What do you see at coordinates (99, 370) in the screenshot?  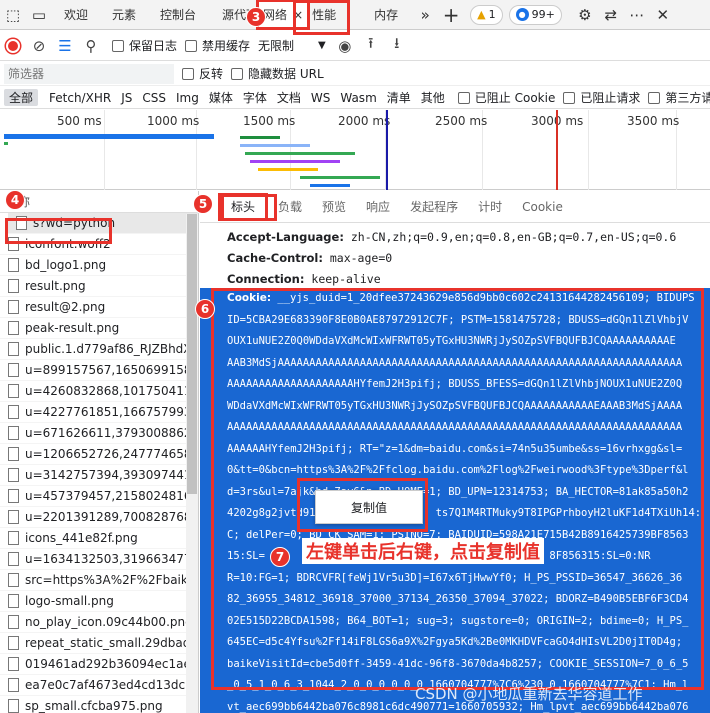 I see `request-row: u=899157567,1650699158&f.` at bounding box center [99, 370].